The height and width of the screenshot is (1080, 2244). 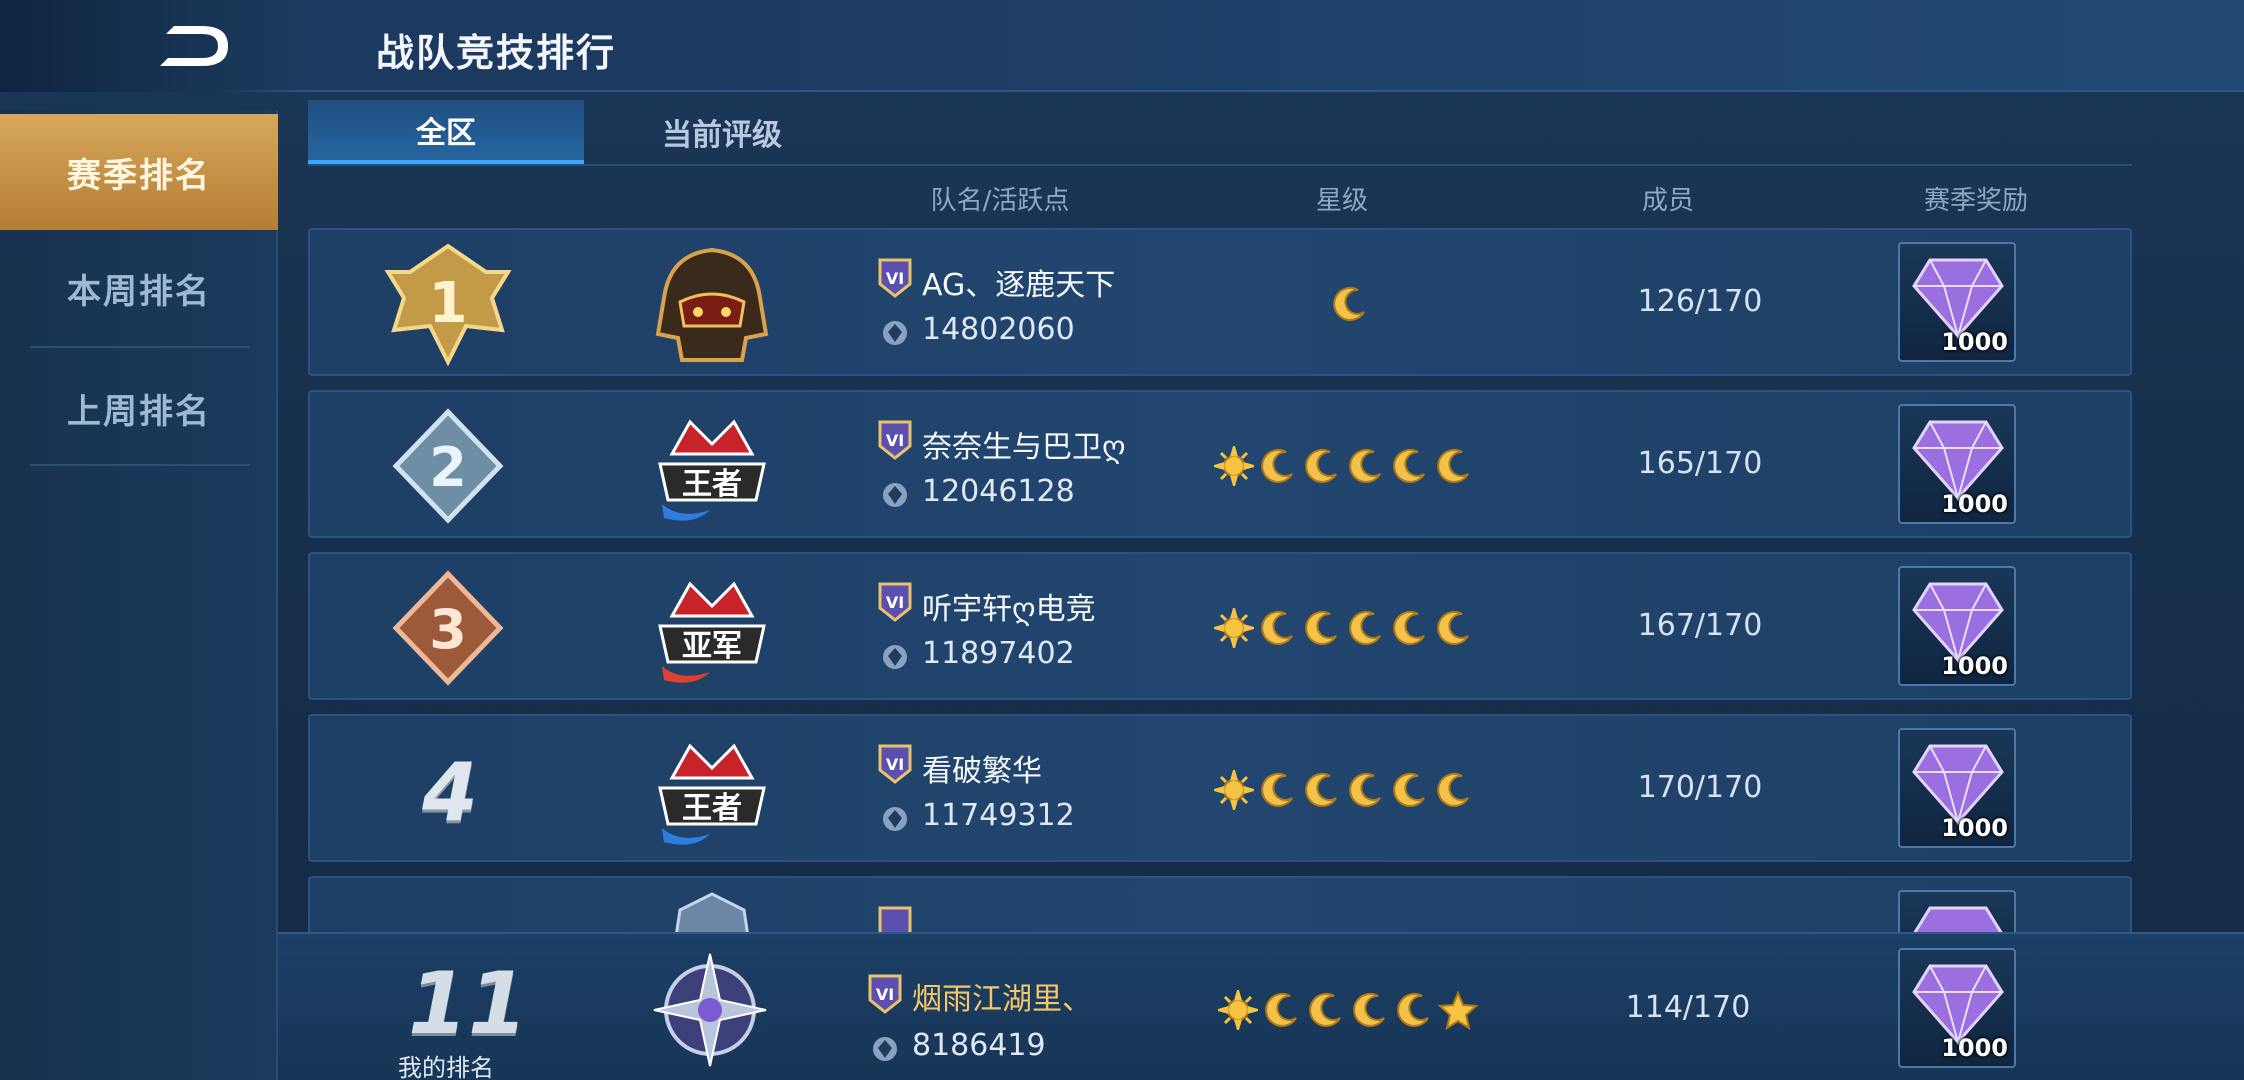 I want to click on svg-text: 亚军, so click(x=712, y=646).